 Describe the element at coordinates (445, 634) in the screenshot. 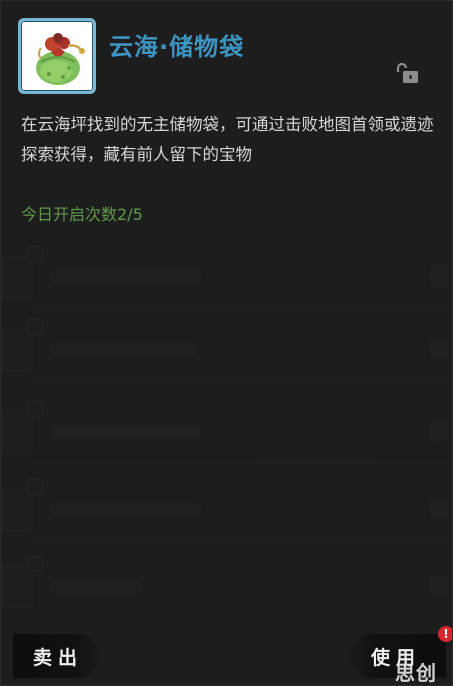

I see `exclamation-badge-icon: !` at that location.